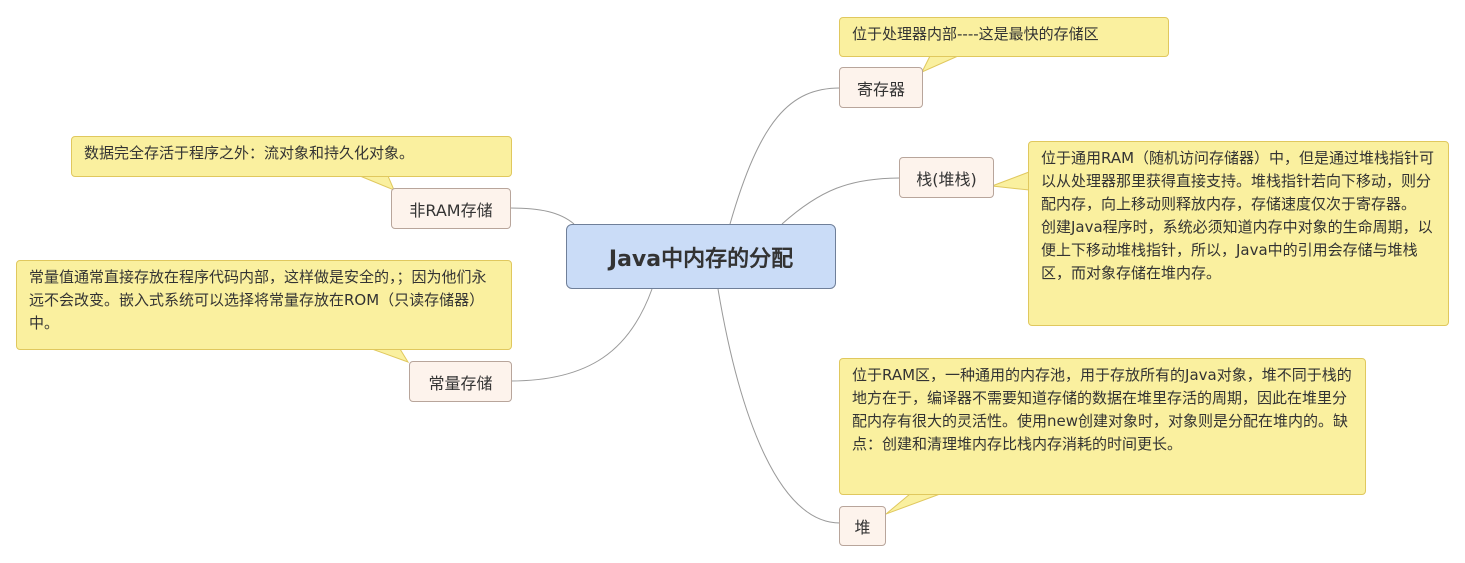 The width and height of the screenshot is (1465, 563). Describe the element at coordinates (460, 381) in the screenshot. I see `topic-constant: 常量存储` at that location.